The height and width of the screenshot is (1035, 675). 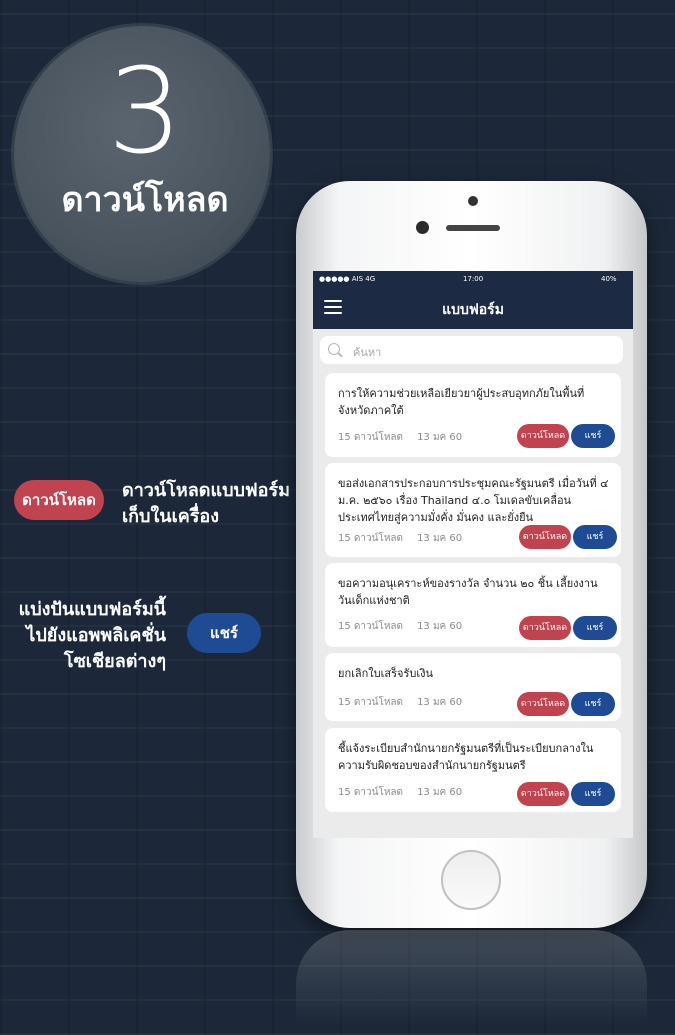 I want to click on share-pill-example: แชร์, so click(x=224, y=633).